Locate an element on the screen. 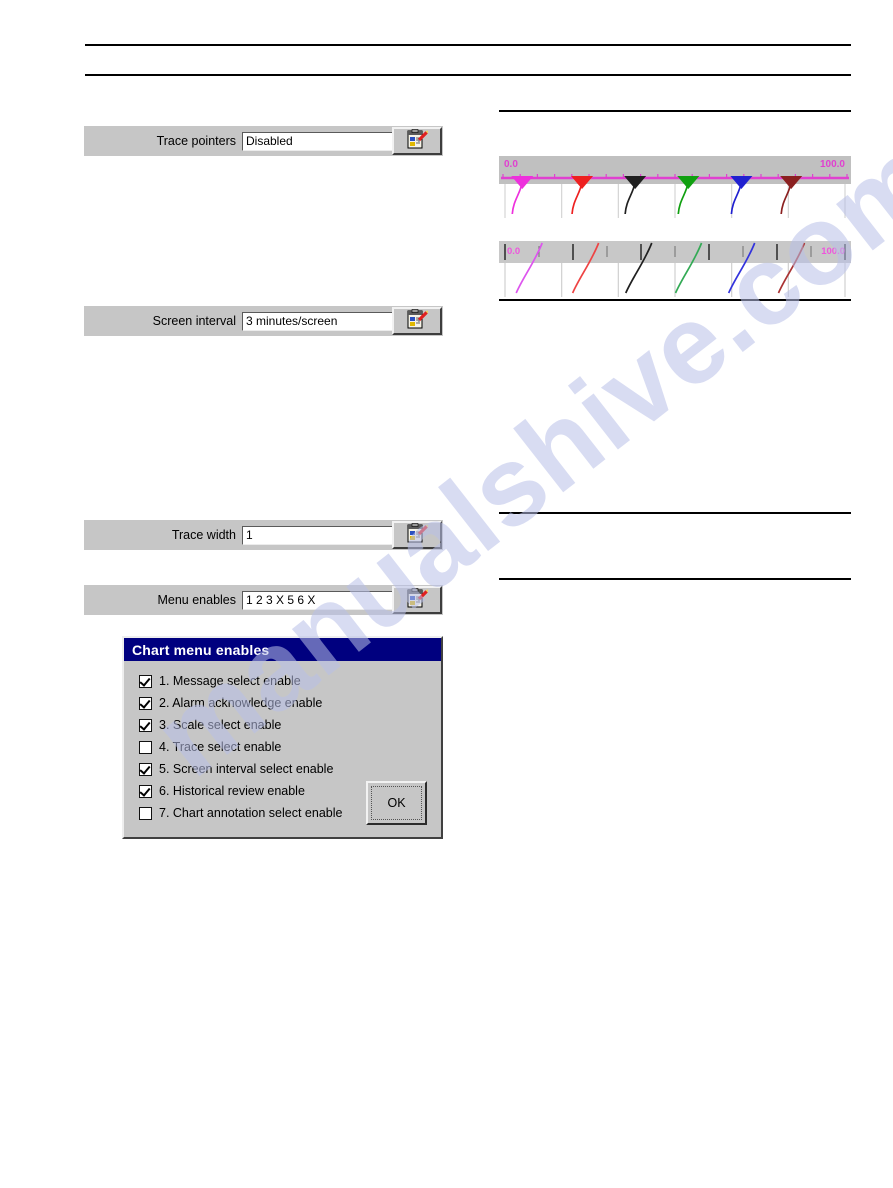  checkbox-label-message-select: 1. Message select enable is located at coordinates (230, 681).